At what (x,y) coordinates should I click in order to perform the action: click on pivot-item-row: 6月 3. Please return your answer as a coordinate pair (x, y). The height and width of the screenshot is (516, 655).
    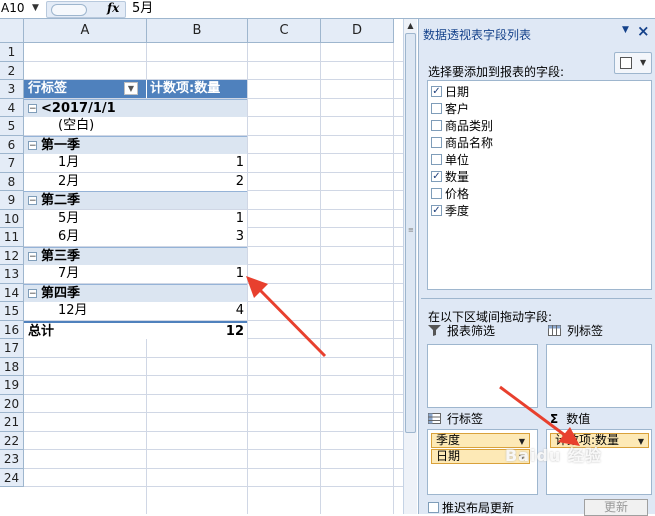
    Looking at the image, I should click on (135, 237).